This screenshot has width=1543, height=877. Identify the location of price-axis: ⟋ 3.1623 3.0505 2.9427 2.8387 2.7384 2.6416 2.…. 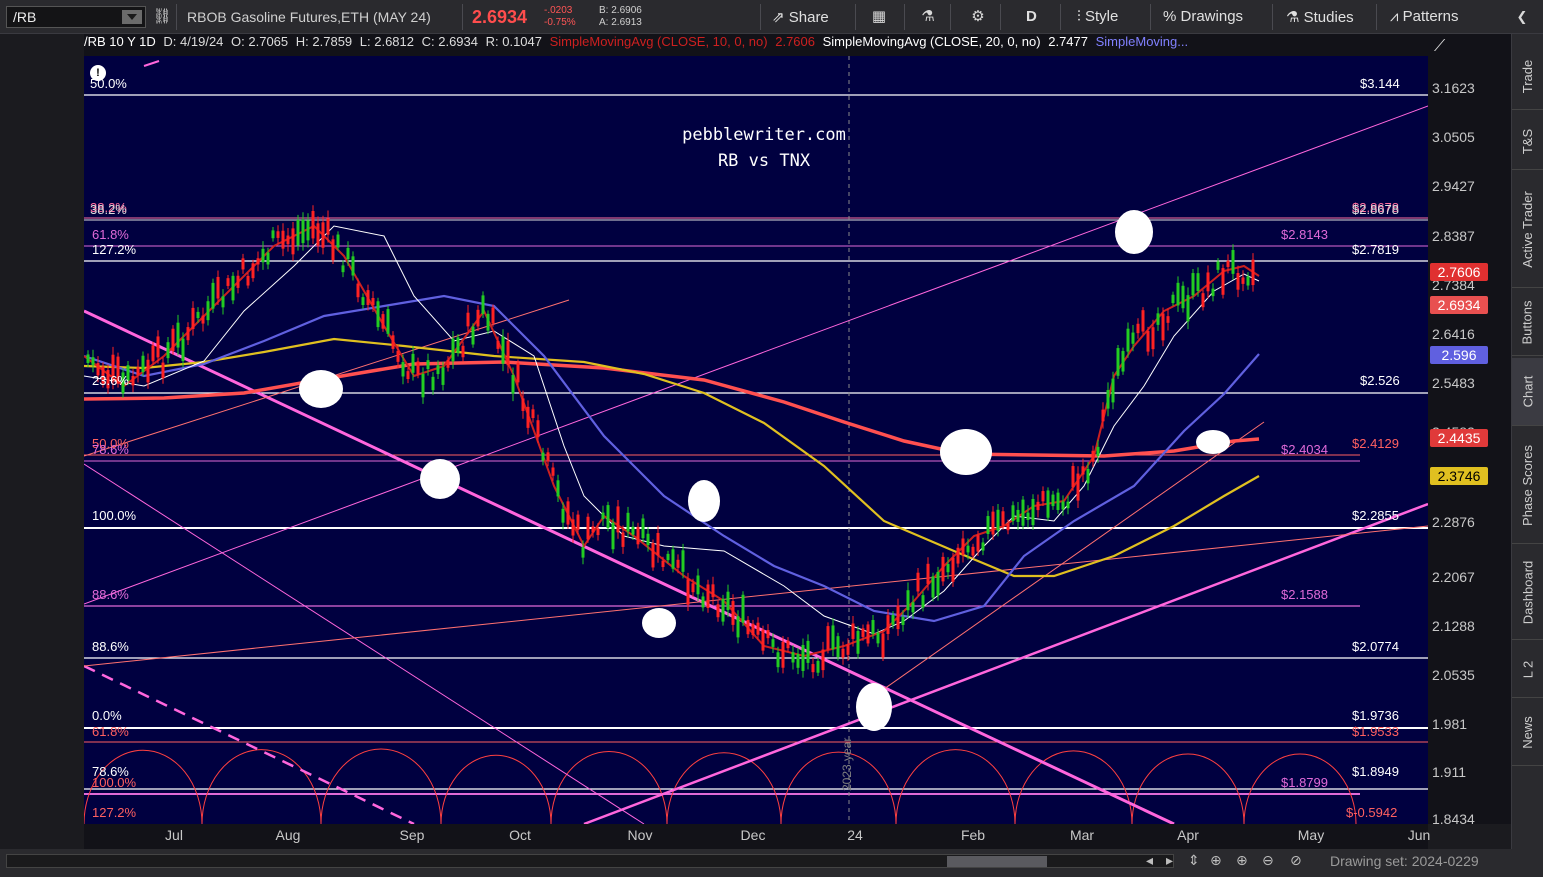
(1469, 430).